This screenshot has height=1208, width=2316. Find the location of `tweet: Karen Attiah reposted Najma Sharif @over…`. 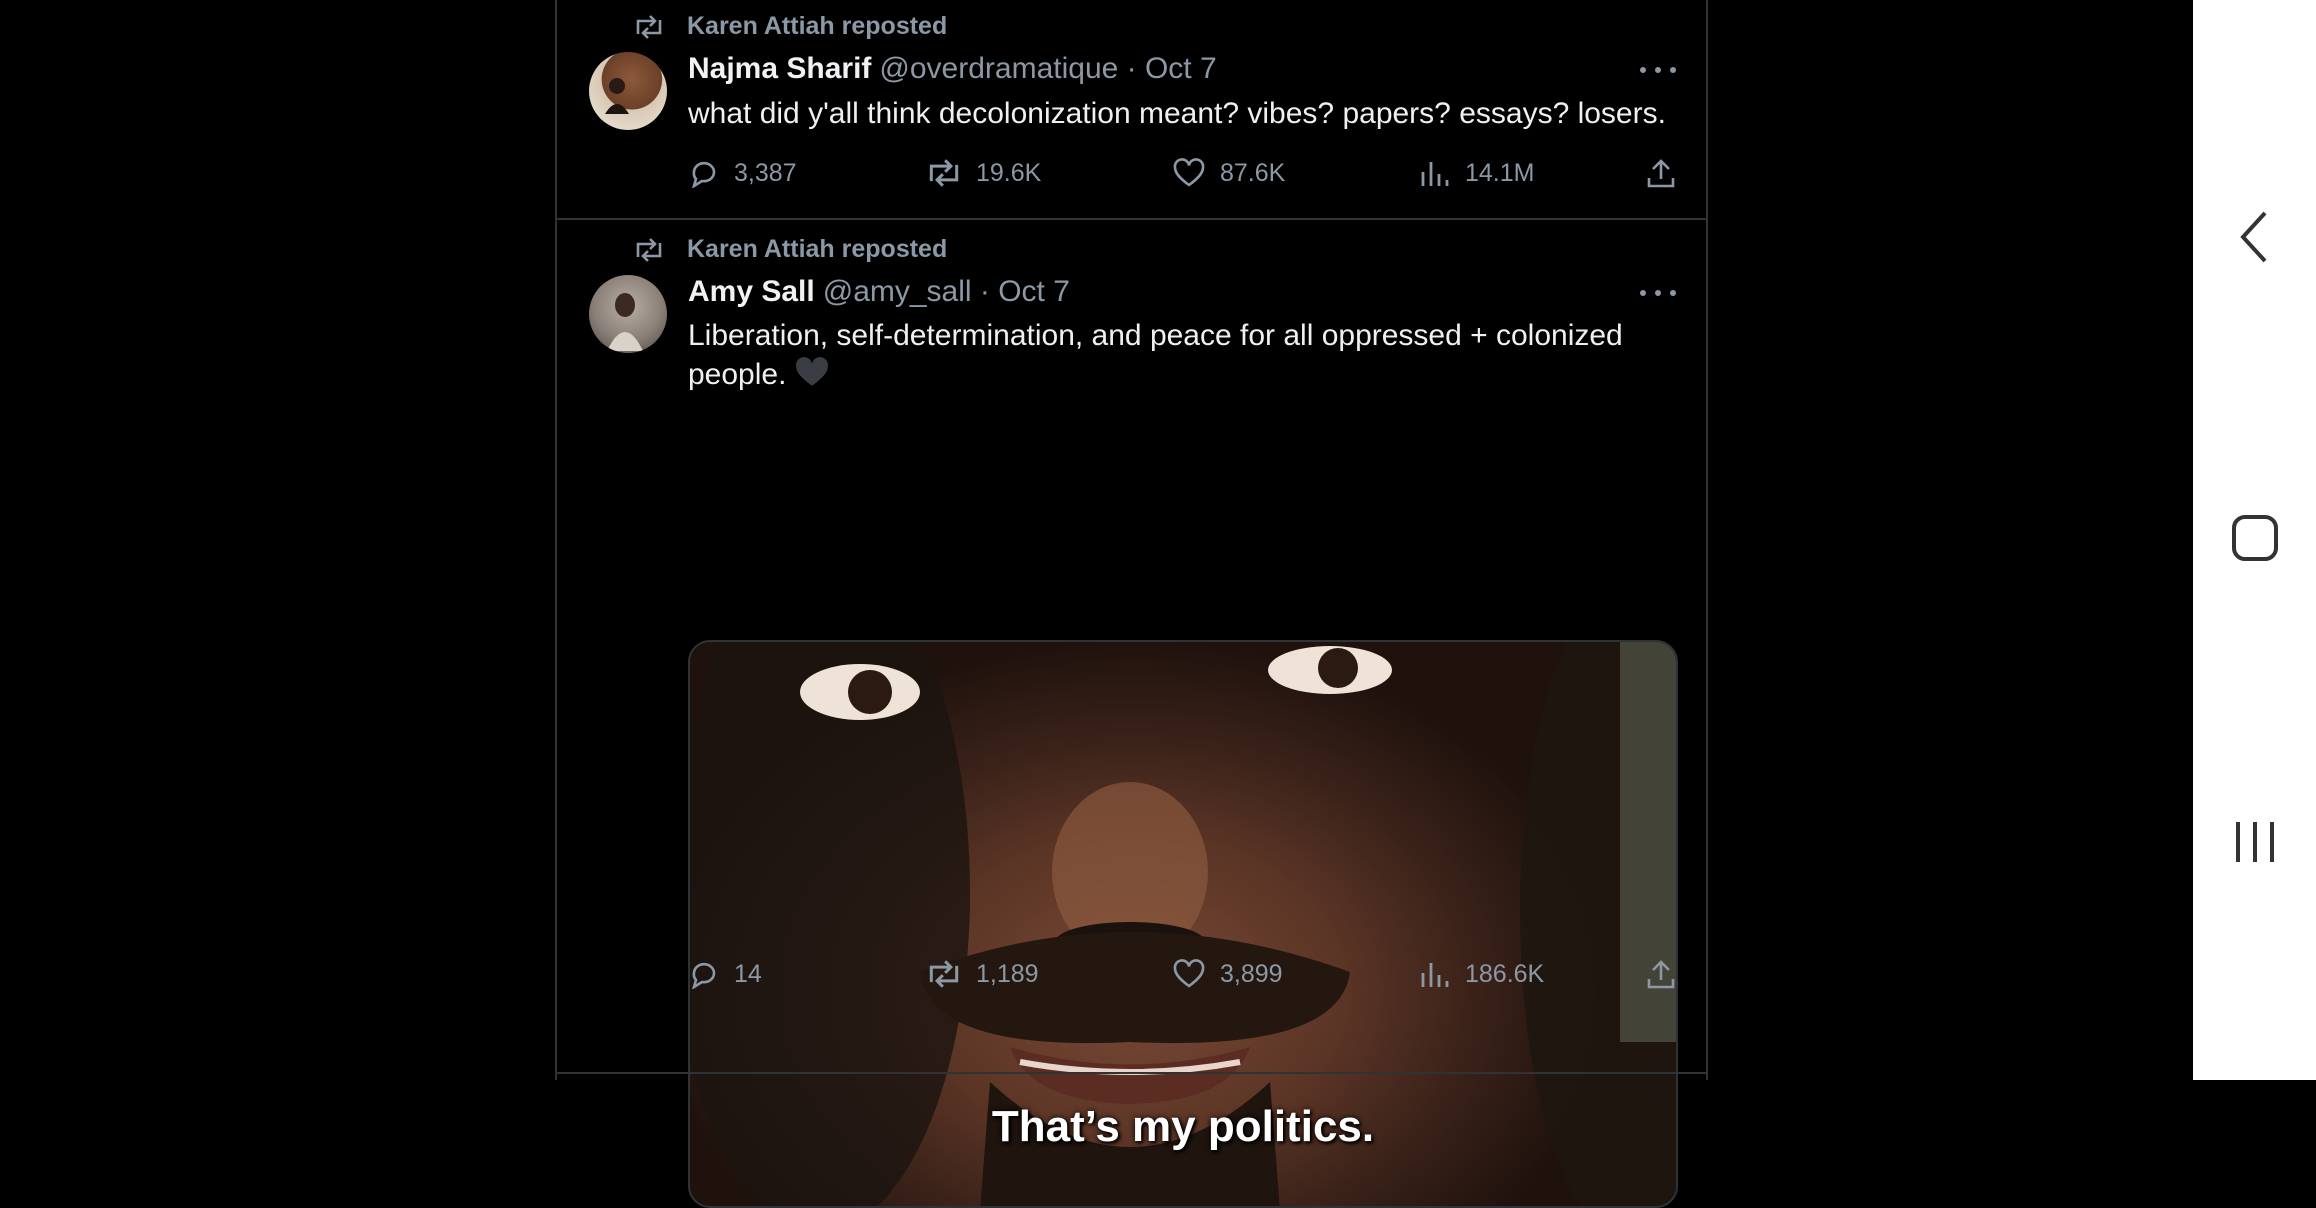

tweet: Karen Attiah reposted Najma Sharif @over… is located at coordinates (1131, 111).